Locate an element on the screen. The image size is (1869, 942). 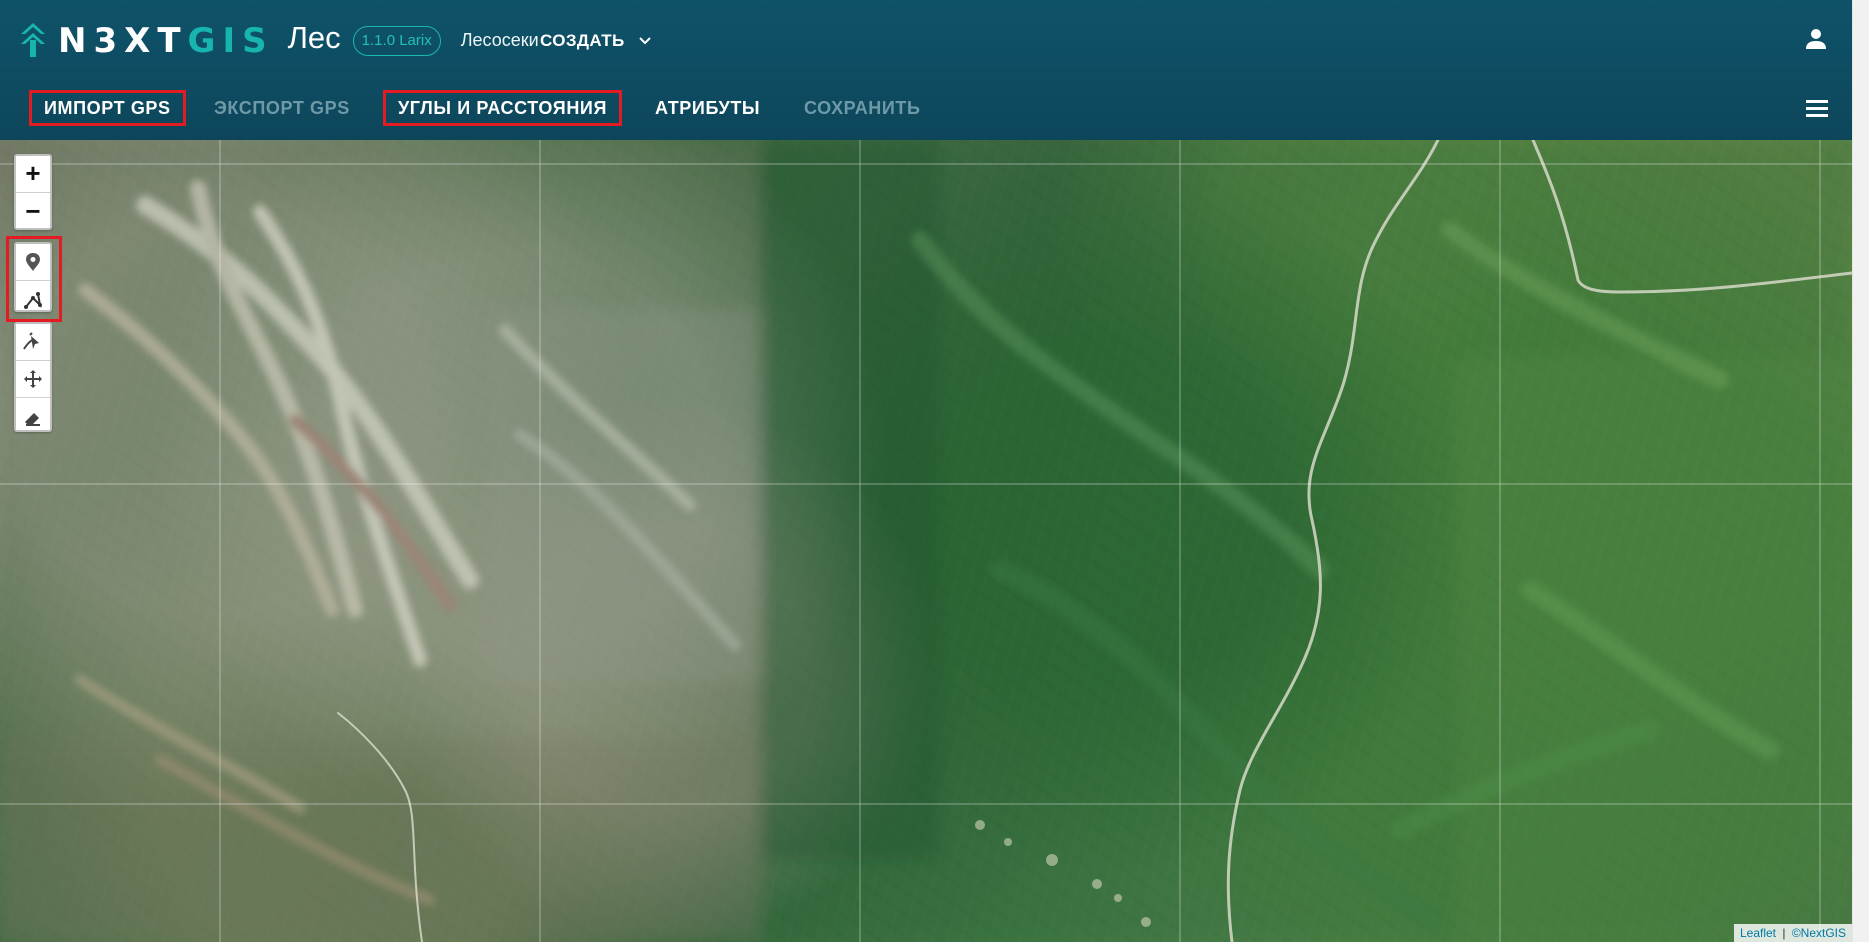
hamburger-menu-button is located at coordinates (1817, 109).